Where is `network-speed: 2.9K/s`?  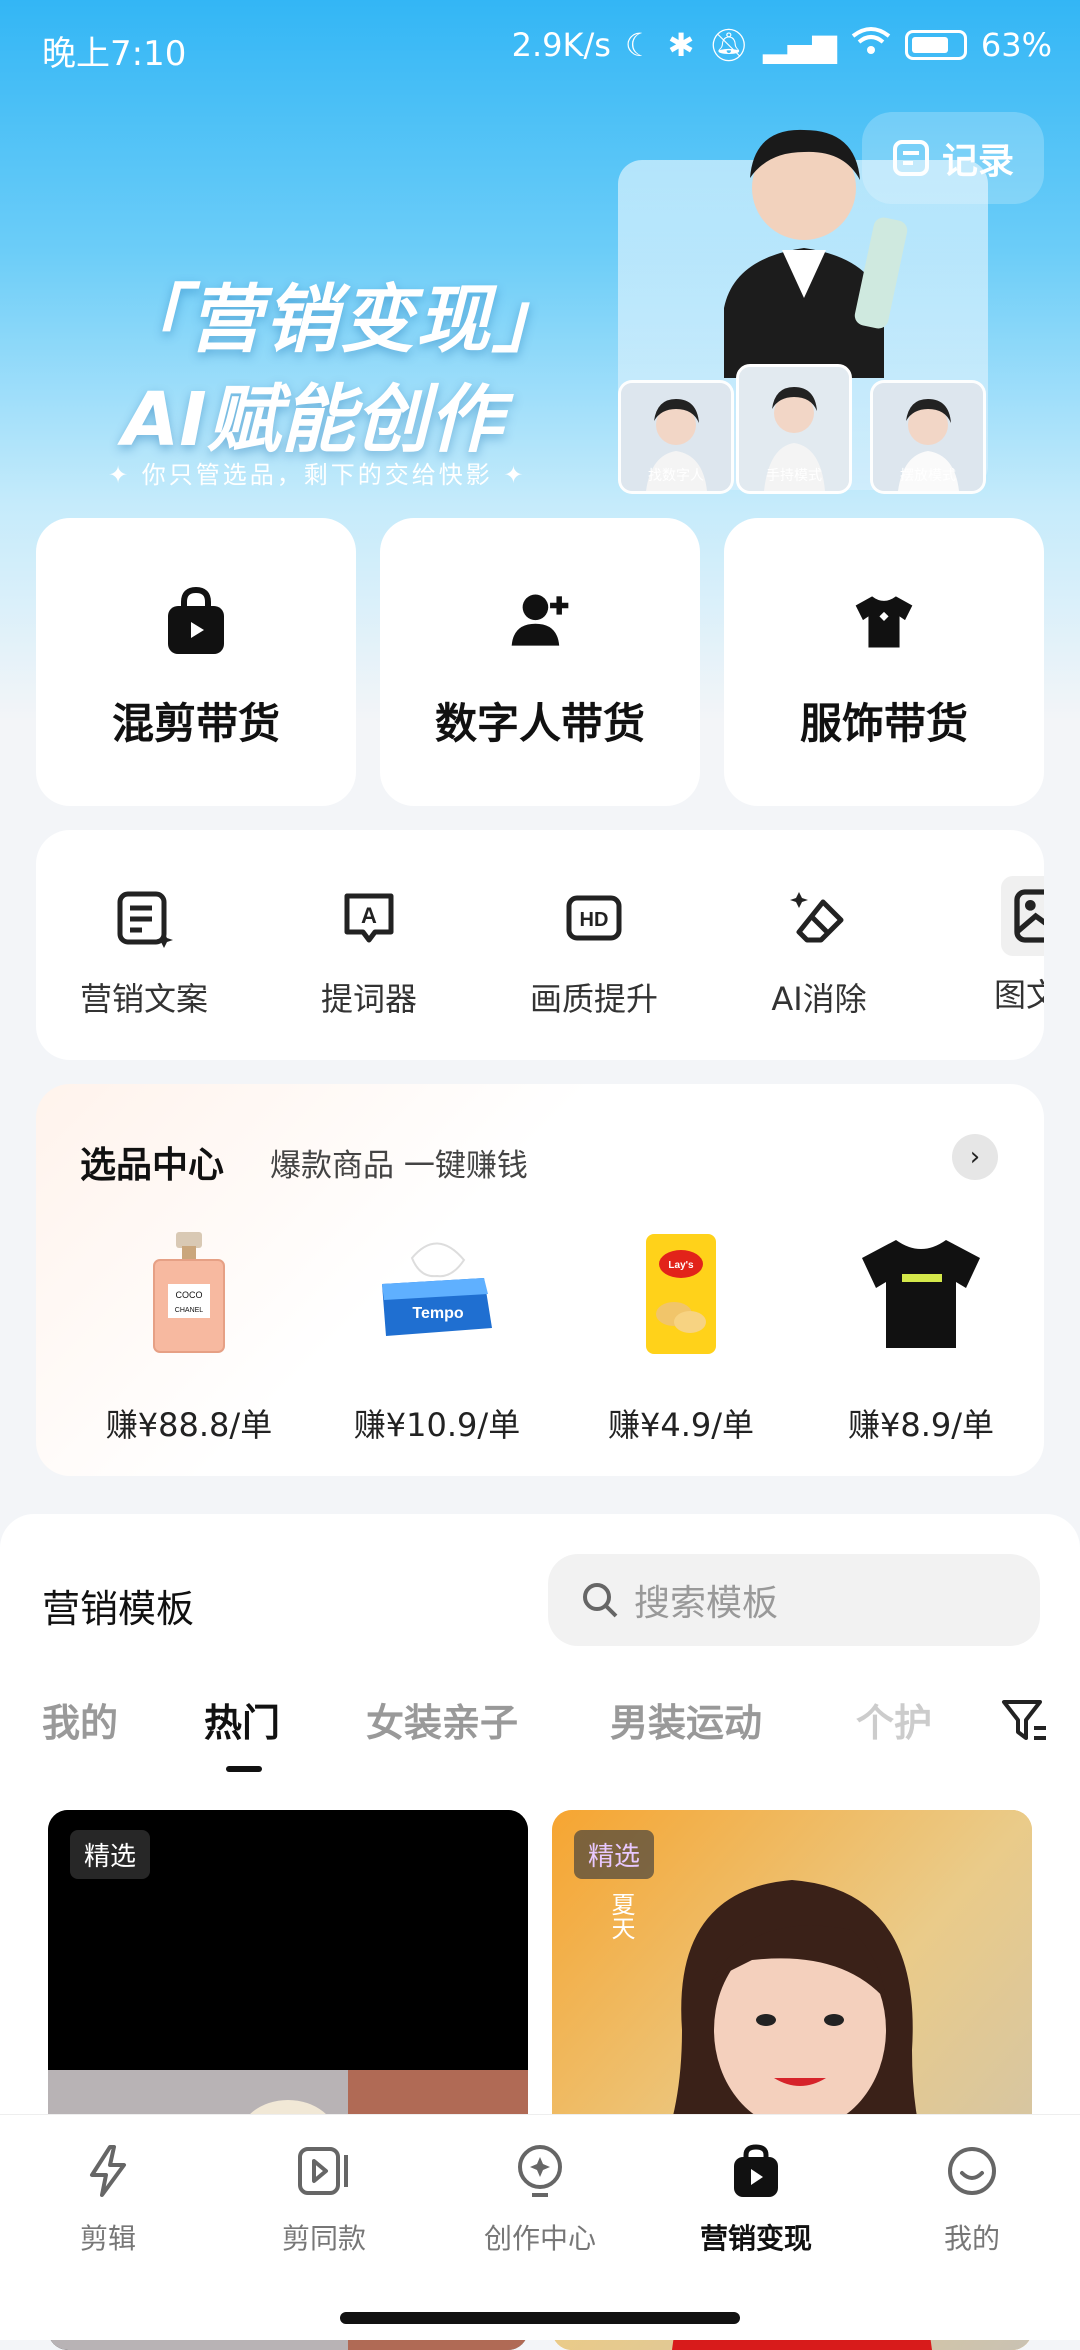 network-speed: 2.9K/s is located at coordinates (561, 45).